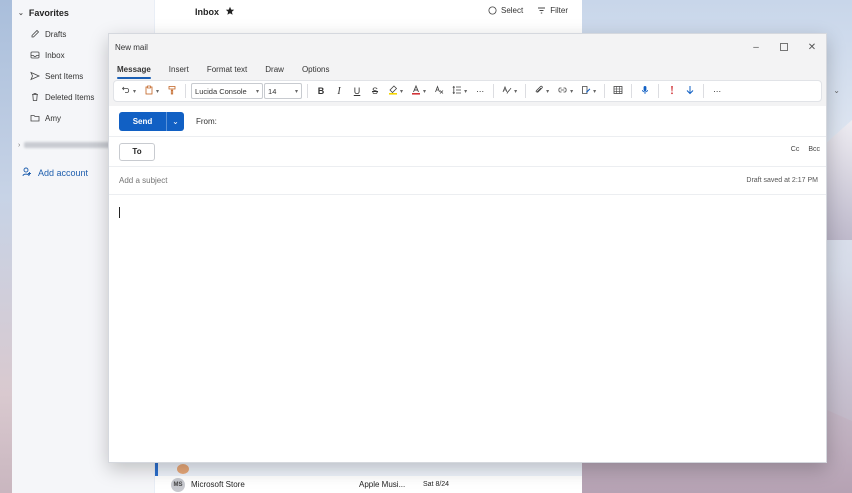  What do you see at coordinates (178, 484) in the screenshot?
I see `avatar: MS` at bounding box center [178, 484].